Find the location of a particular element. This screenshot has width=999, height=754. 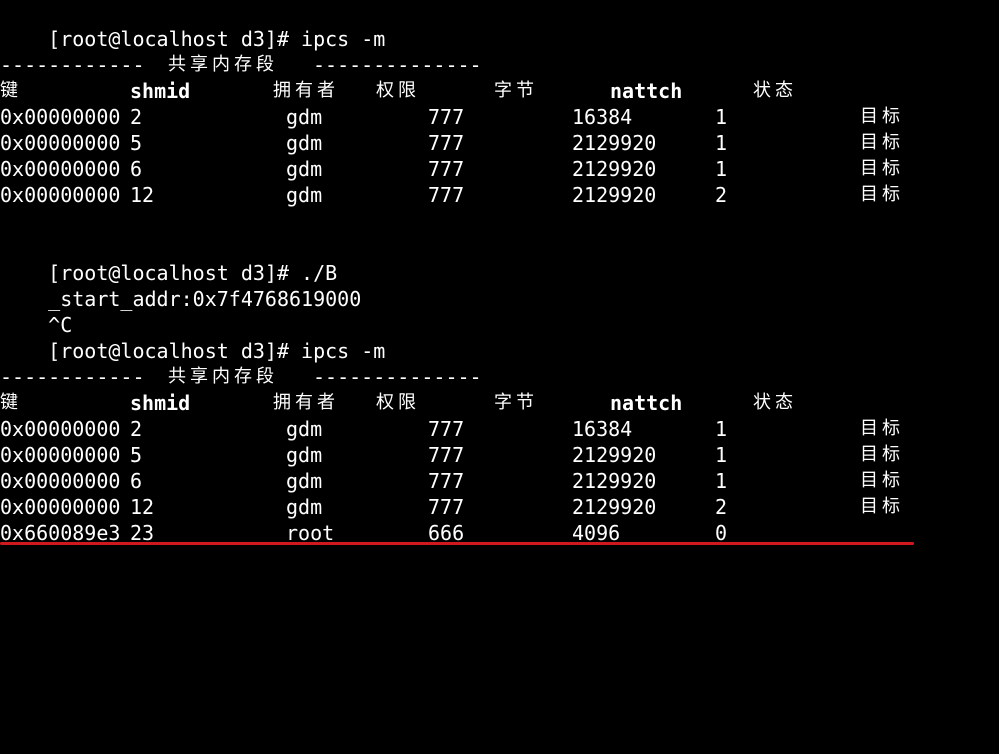

start-addr-output: _start_addr:0x7f4768619000 is located at coordinates (205, 299).